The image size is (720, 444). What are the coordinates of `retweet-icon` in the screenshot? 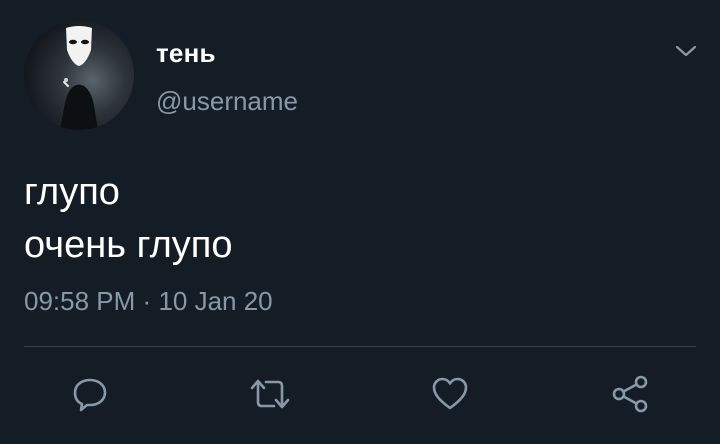 It's located at (270, 394).